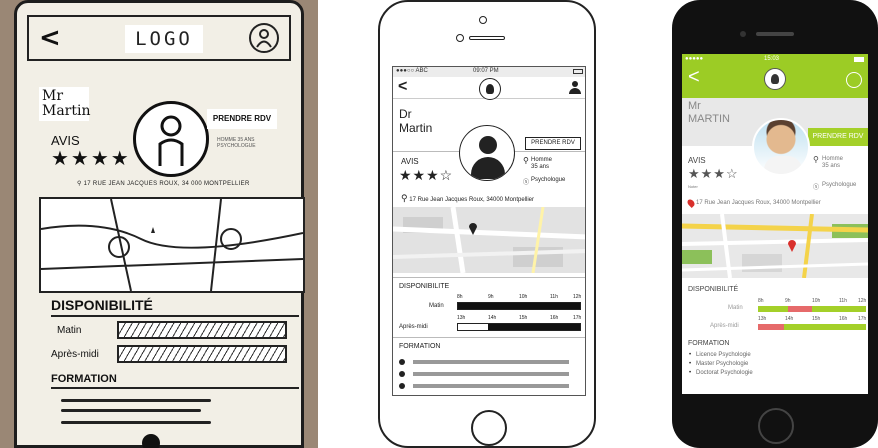  I want to click on location-pin-icon: ⚲, so click(404, 198).